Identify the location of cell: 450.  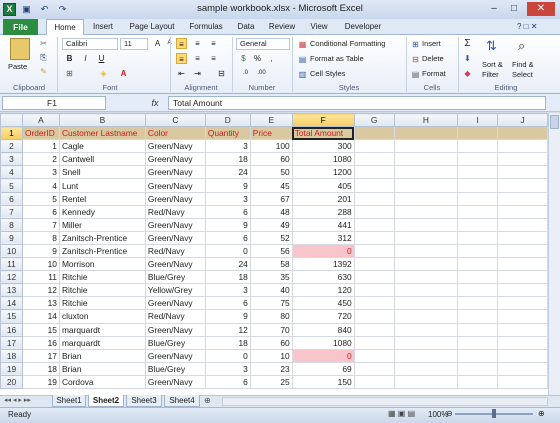
(323, 303).